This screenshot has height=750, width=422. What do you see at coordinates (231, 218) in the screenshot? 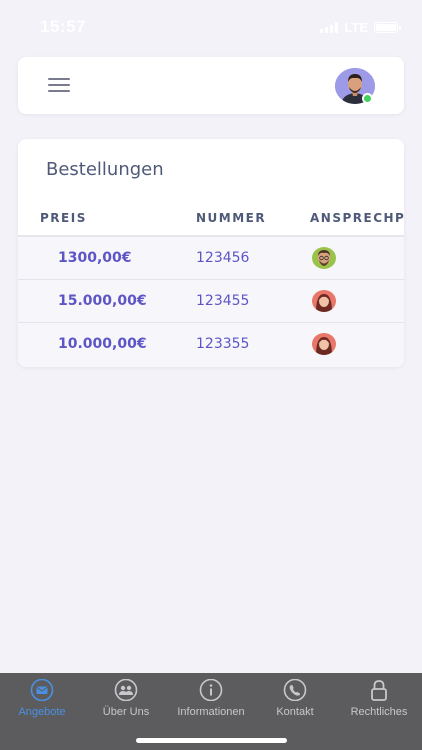
I see `column-header-number: NUMMER` at bounding box center [231, 218].